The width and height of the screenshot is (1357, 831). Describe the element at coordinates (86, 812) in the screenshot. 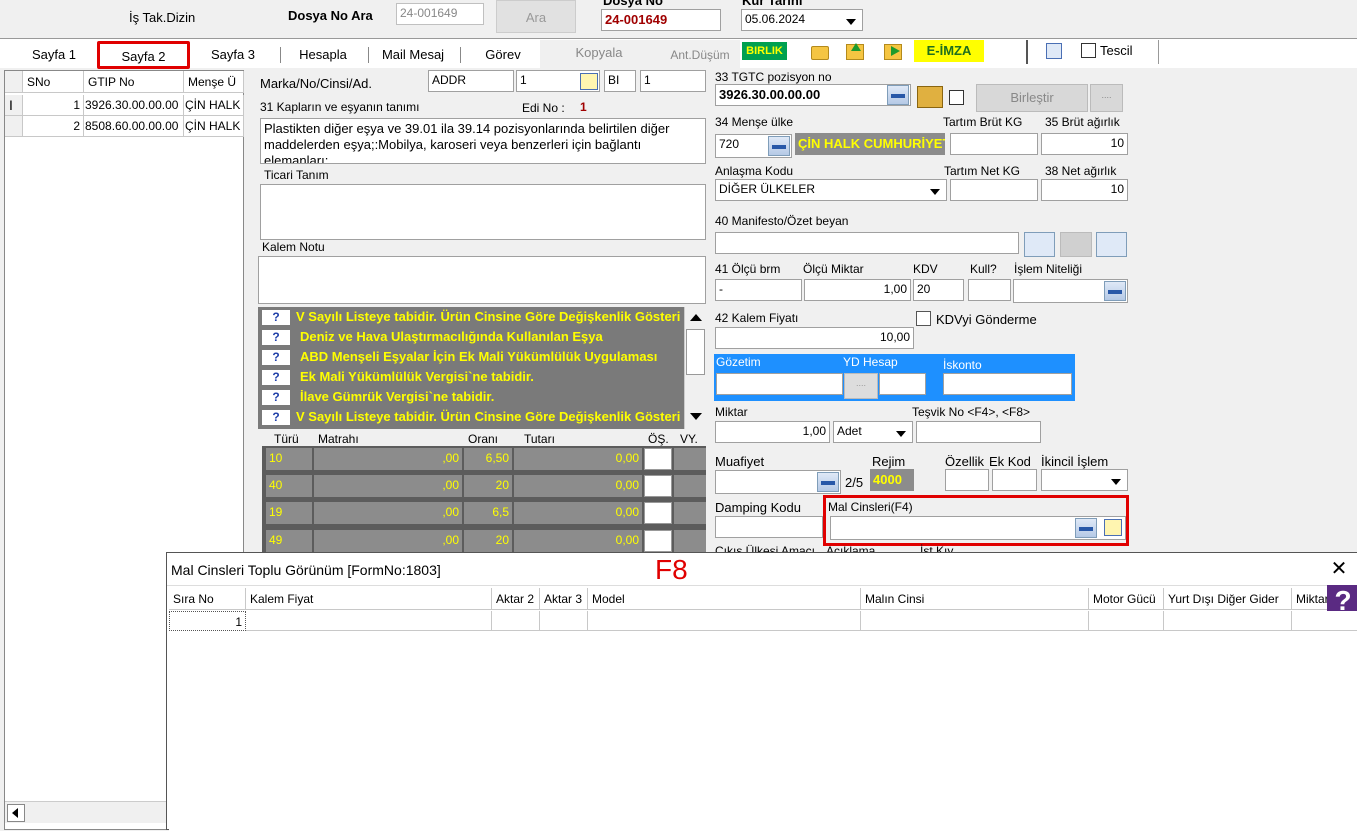

I see `horizontal-scrollbar` at that location.